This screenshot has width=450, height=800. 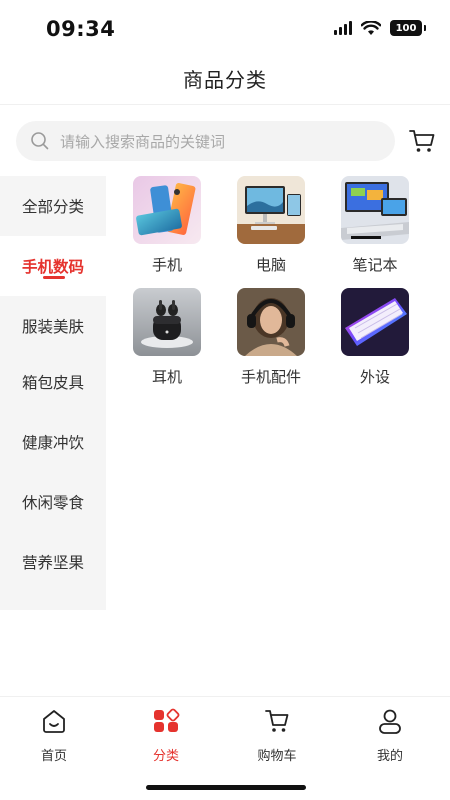 I want to click on product-earbuds: 耳机, so click(x=167, y=337).